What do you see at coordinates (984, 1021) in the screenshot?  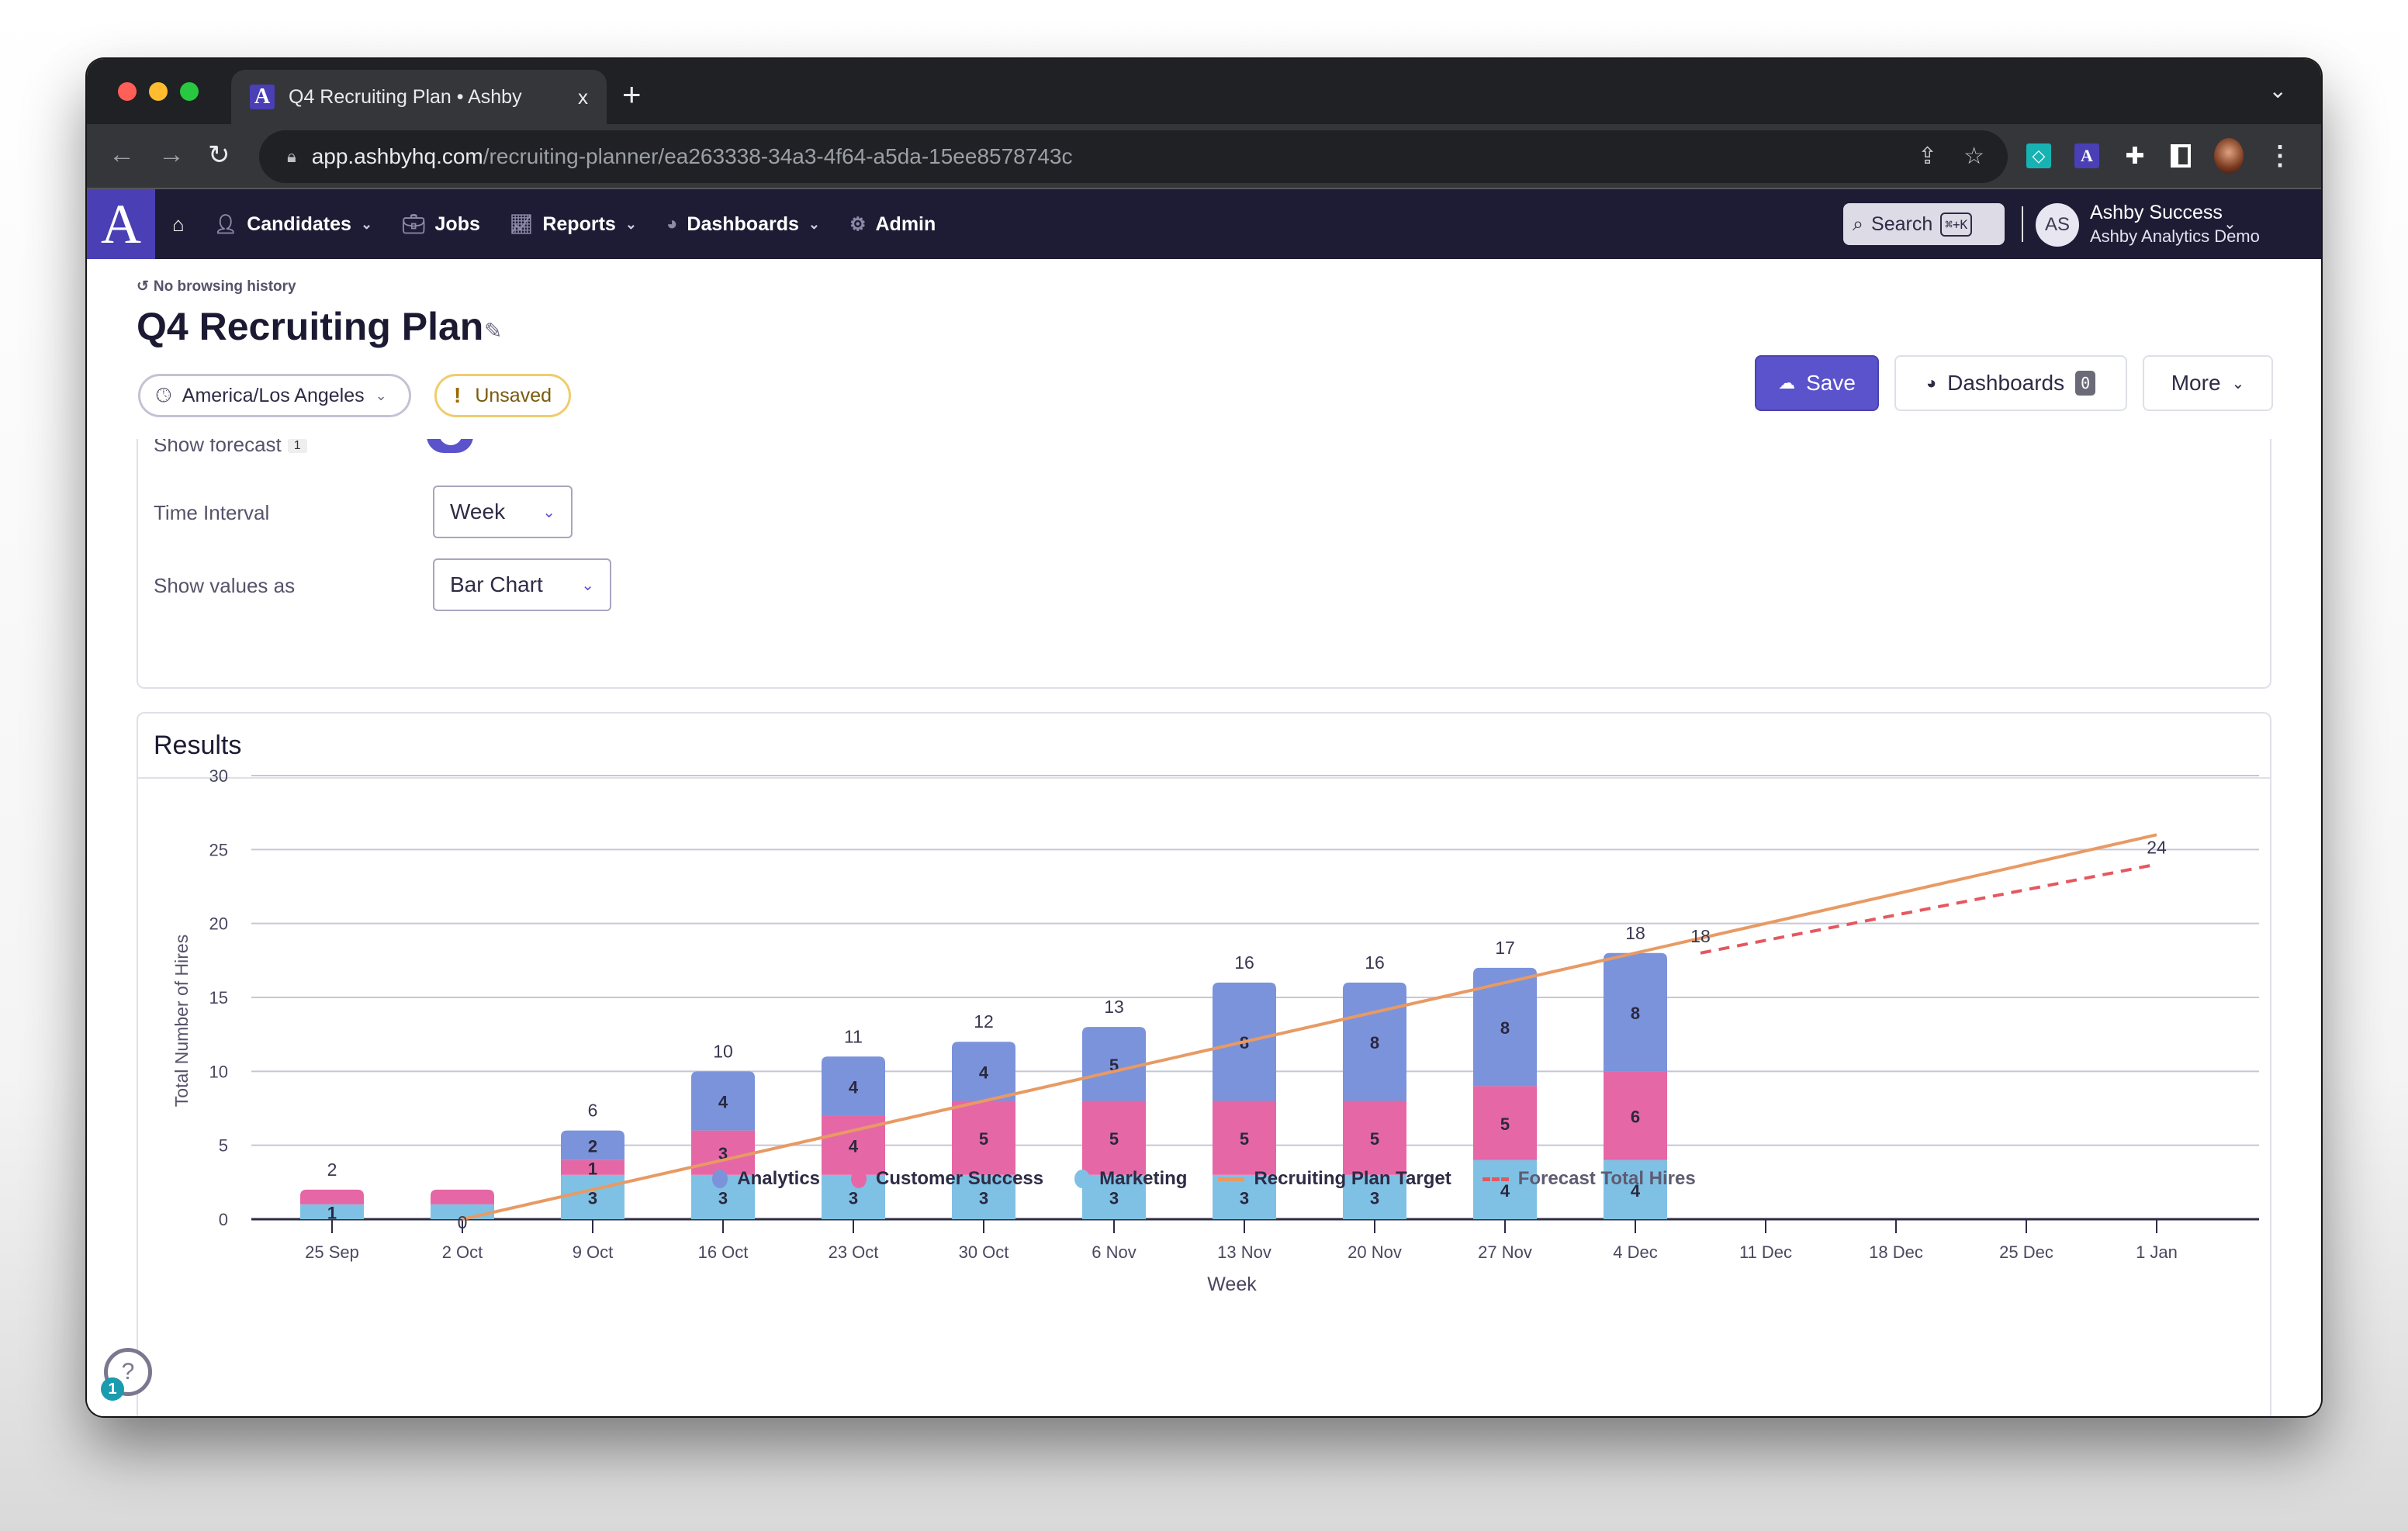 I see `bar-total-label: 12` at bounding box center [984, 1021].